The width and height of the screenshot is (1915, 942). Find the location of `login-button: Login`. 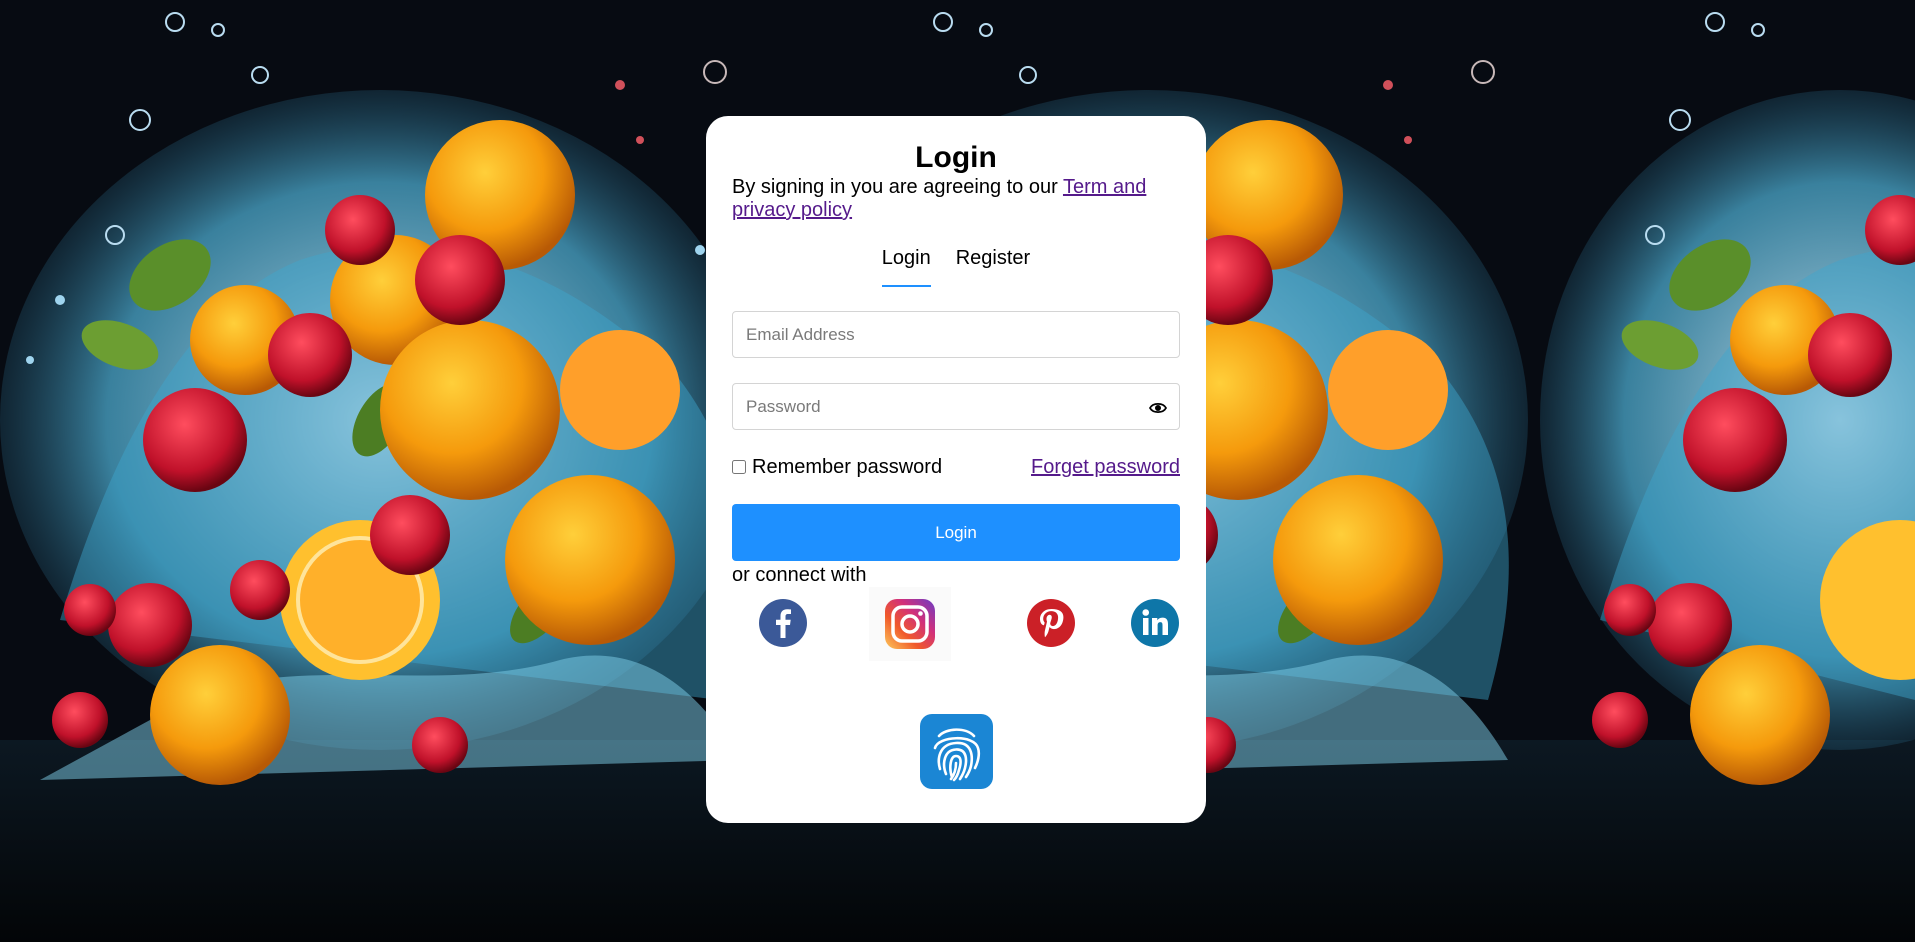

login-button: Login is located at coordinates (956, 532).